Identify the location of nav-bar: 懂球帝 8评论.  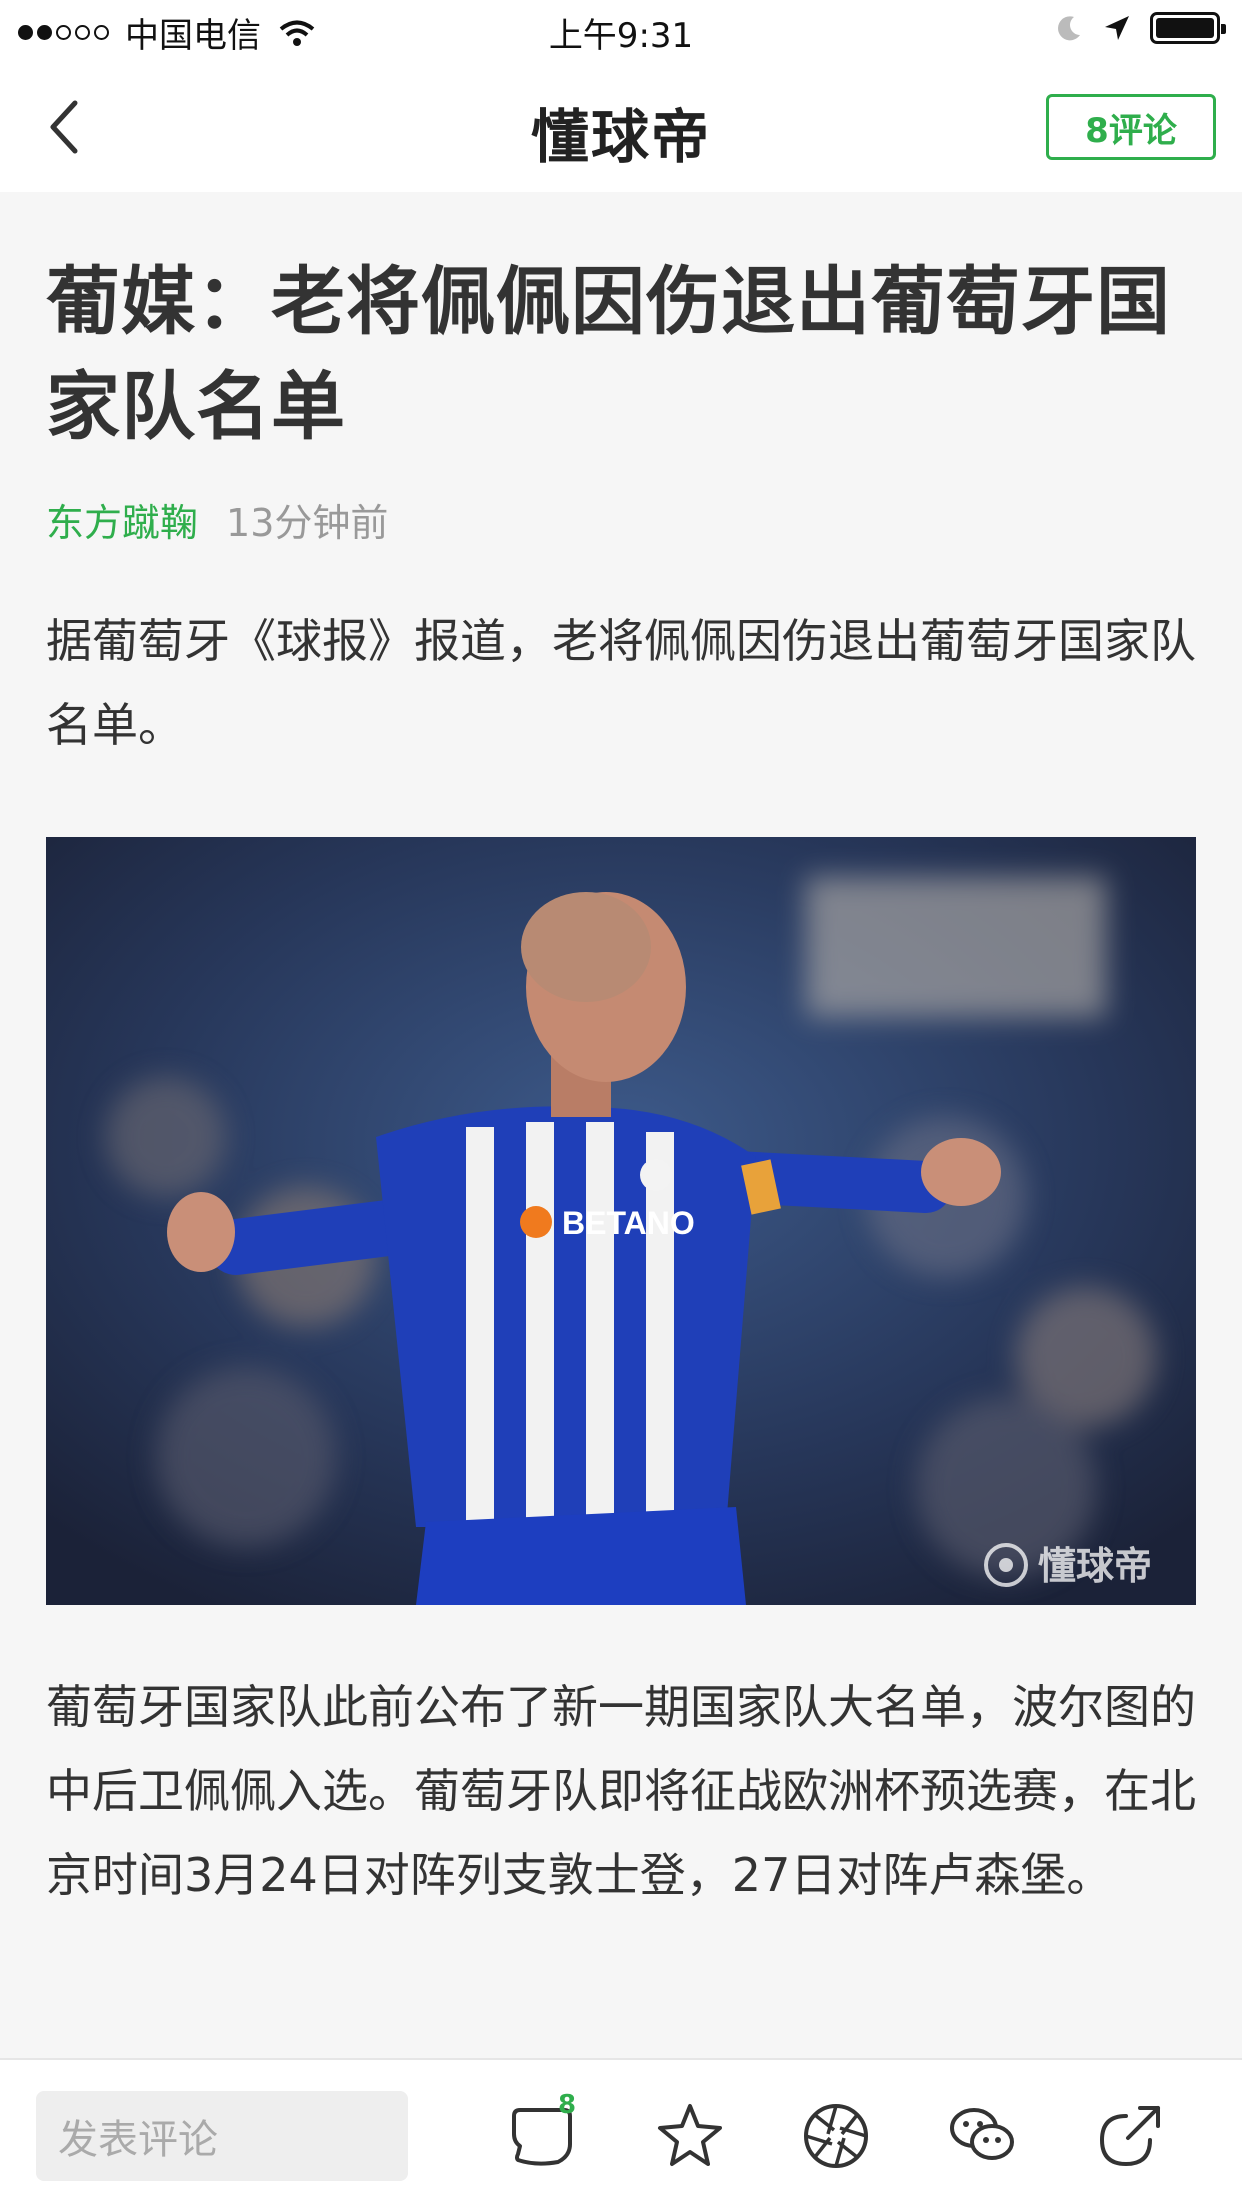
(621, 127).